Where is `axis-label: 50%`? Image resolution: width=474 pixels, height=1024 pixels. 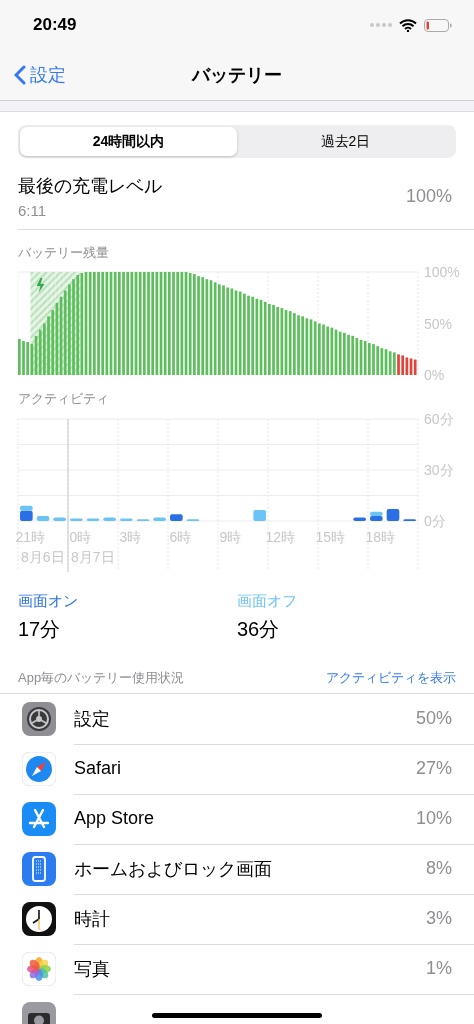
axis-label: 50% is located at coordinates (438, 323).